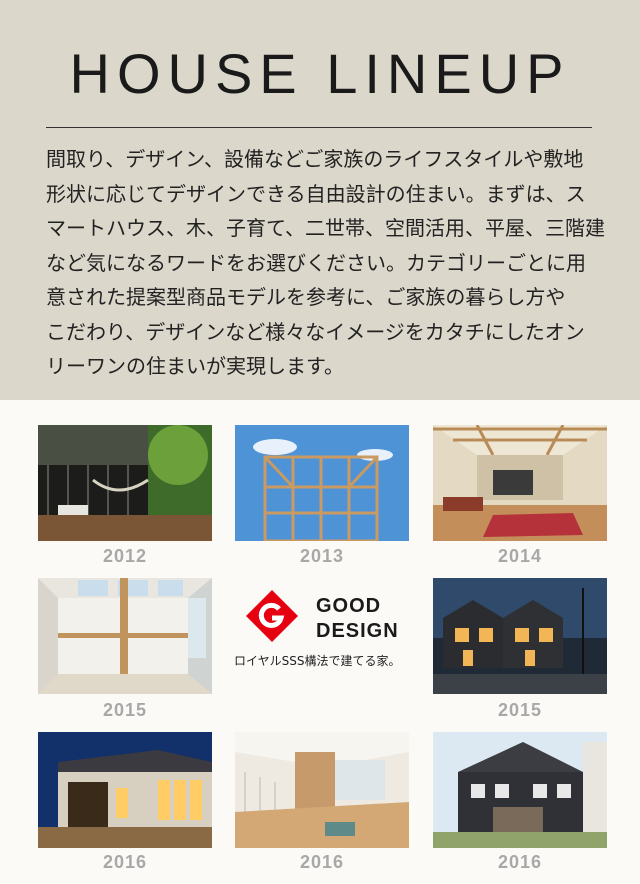  I want to click on house-photo-2016-a, so click(125, 790).